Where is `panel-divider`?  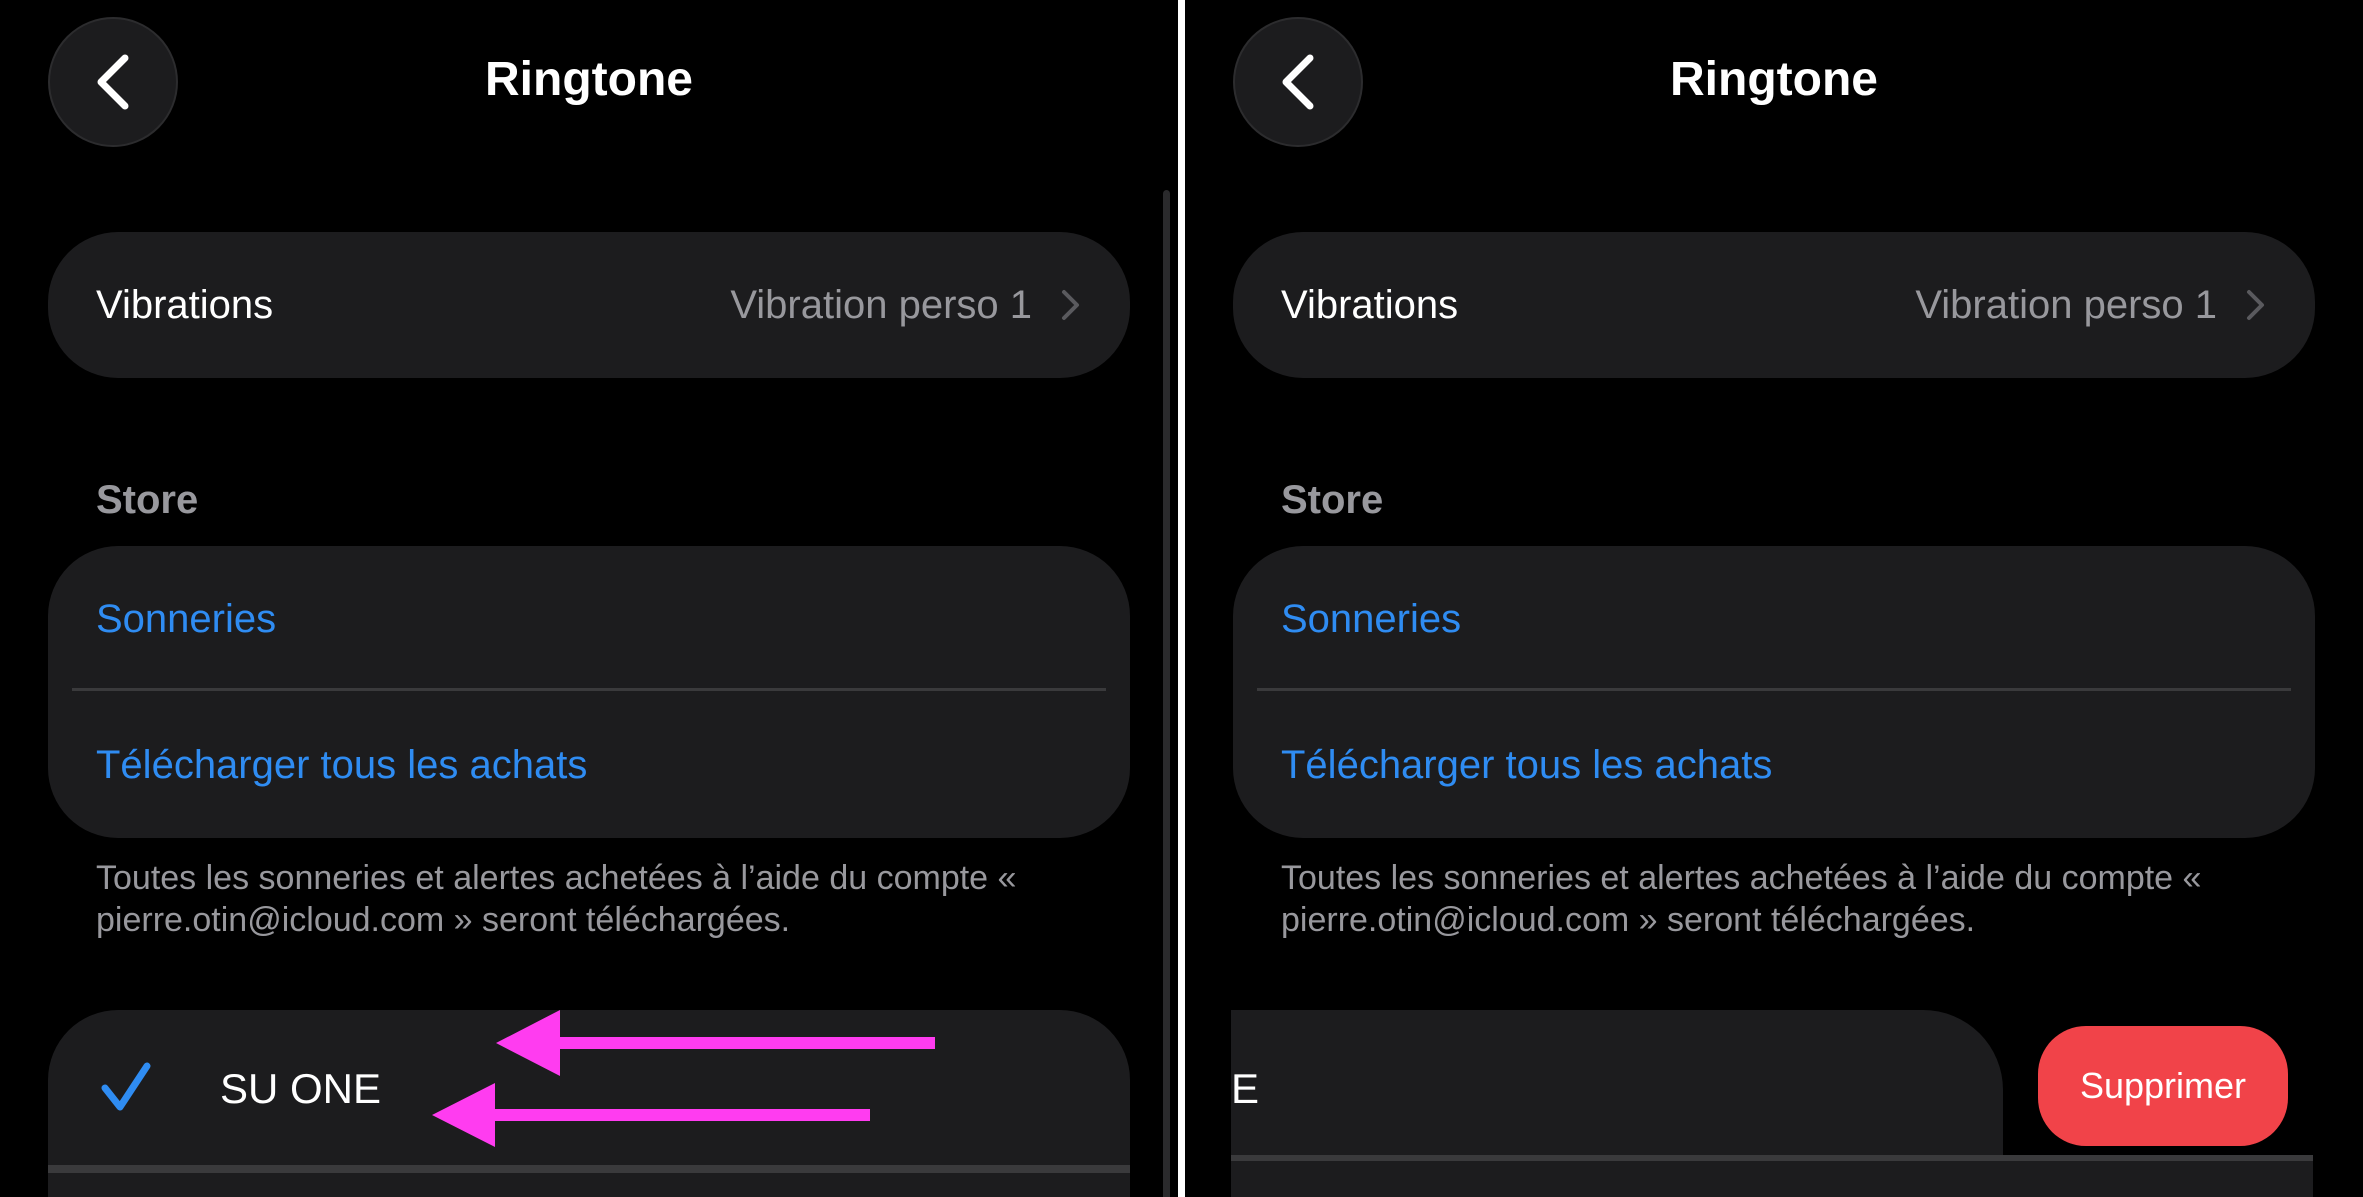
panel-divider is located at coordinates (1181, 598).